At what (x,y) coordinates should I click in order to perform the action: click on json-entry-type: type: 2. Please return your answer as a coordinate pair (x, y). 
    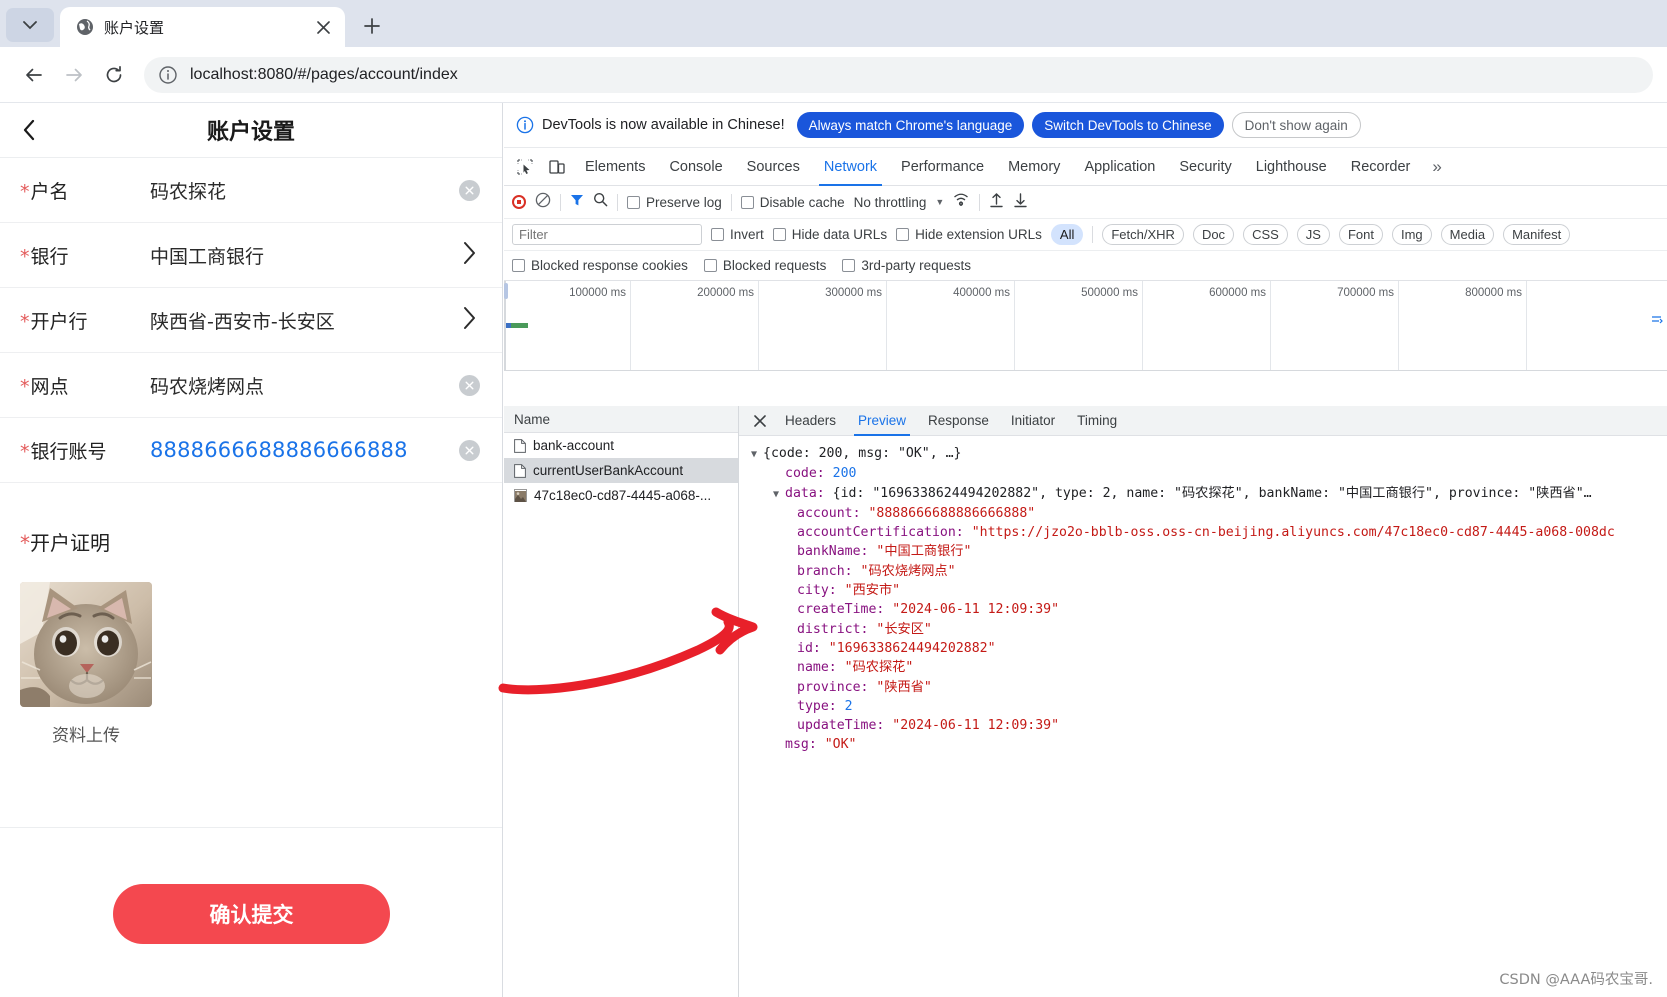
    Looking at the image, I should click on (1209, 706).